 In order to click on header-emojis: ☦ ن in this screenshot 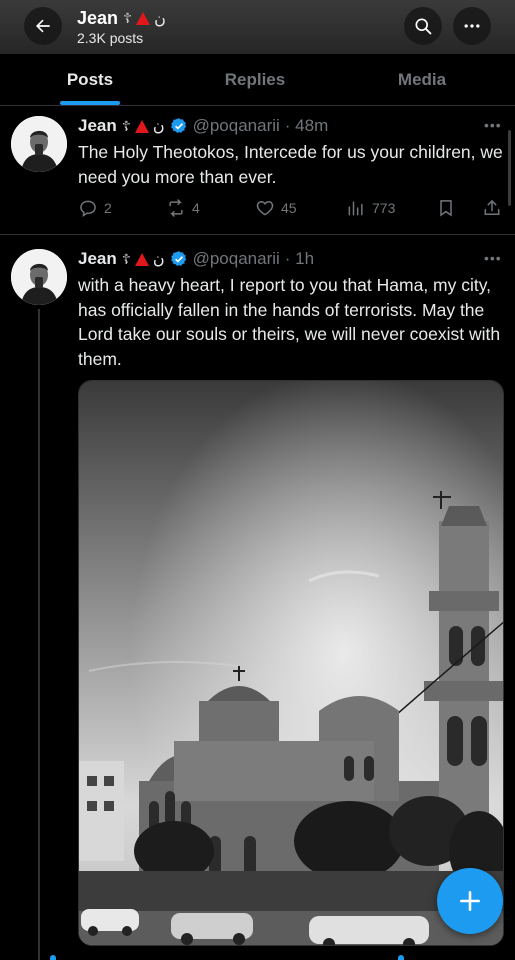, I will do `click(144, 19)`.